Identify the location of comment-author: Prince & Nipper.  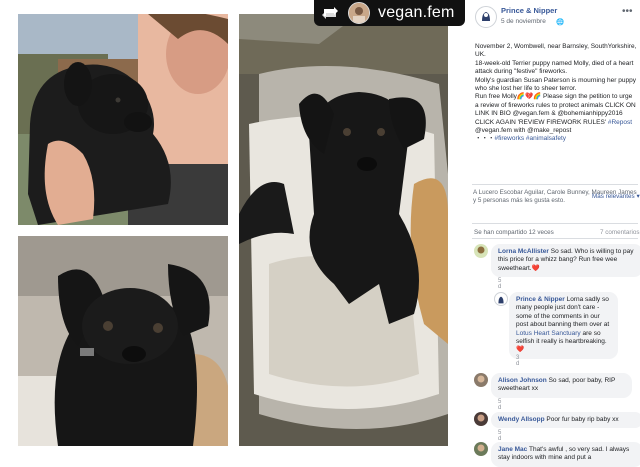
(540, 299).